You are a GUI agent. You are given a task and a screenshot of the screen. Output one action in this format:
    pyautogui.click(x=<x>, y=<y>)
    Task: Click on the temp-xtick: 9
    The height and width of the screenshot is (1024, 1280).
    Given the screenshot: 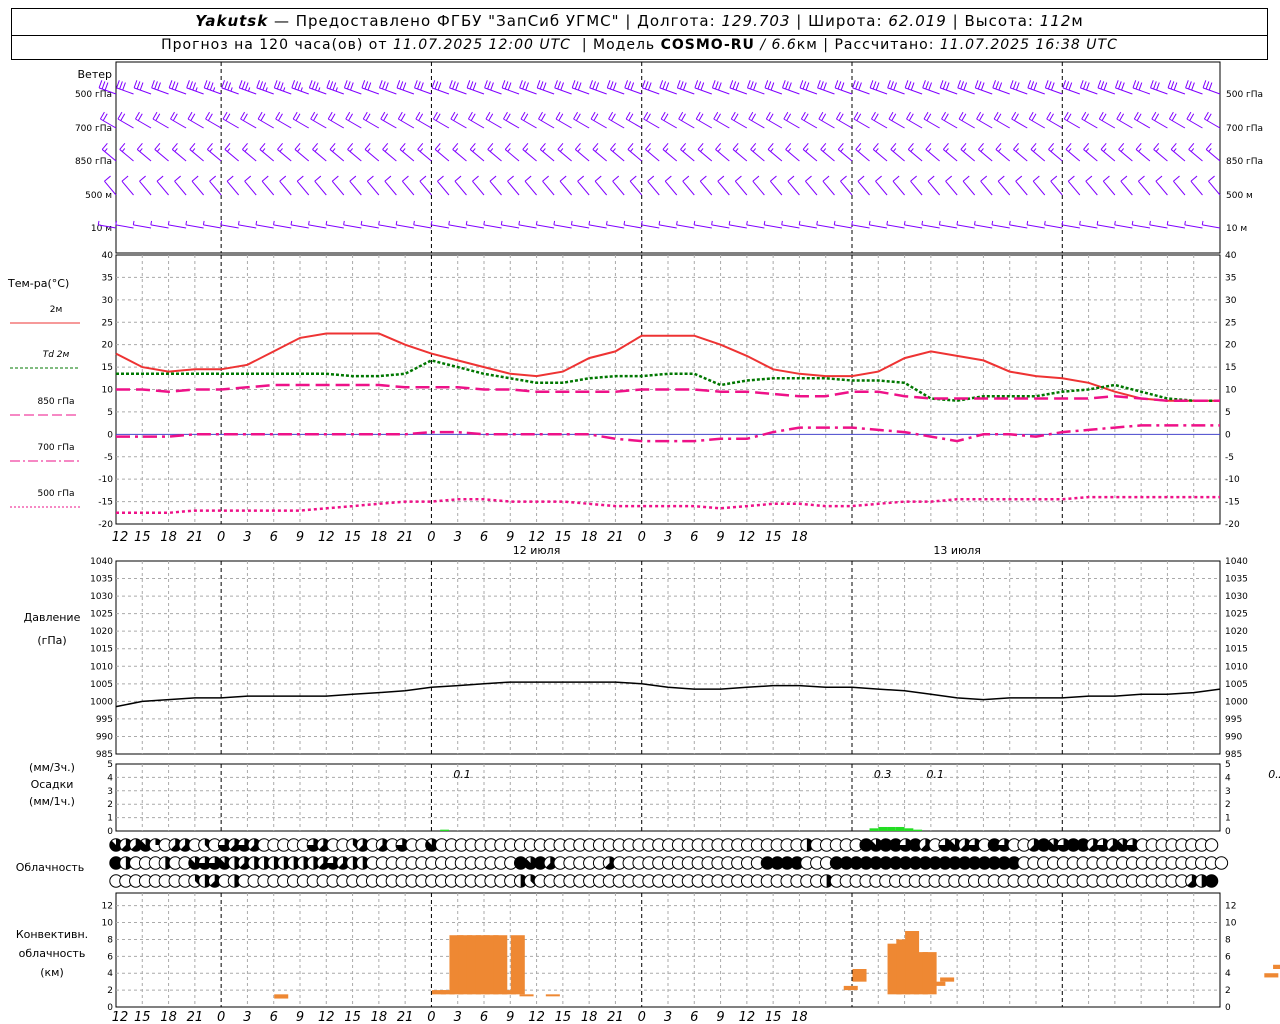 What is the action you would take?
    pyautogui.click(x=300, y=537)
    